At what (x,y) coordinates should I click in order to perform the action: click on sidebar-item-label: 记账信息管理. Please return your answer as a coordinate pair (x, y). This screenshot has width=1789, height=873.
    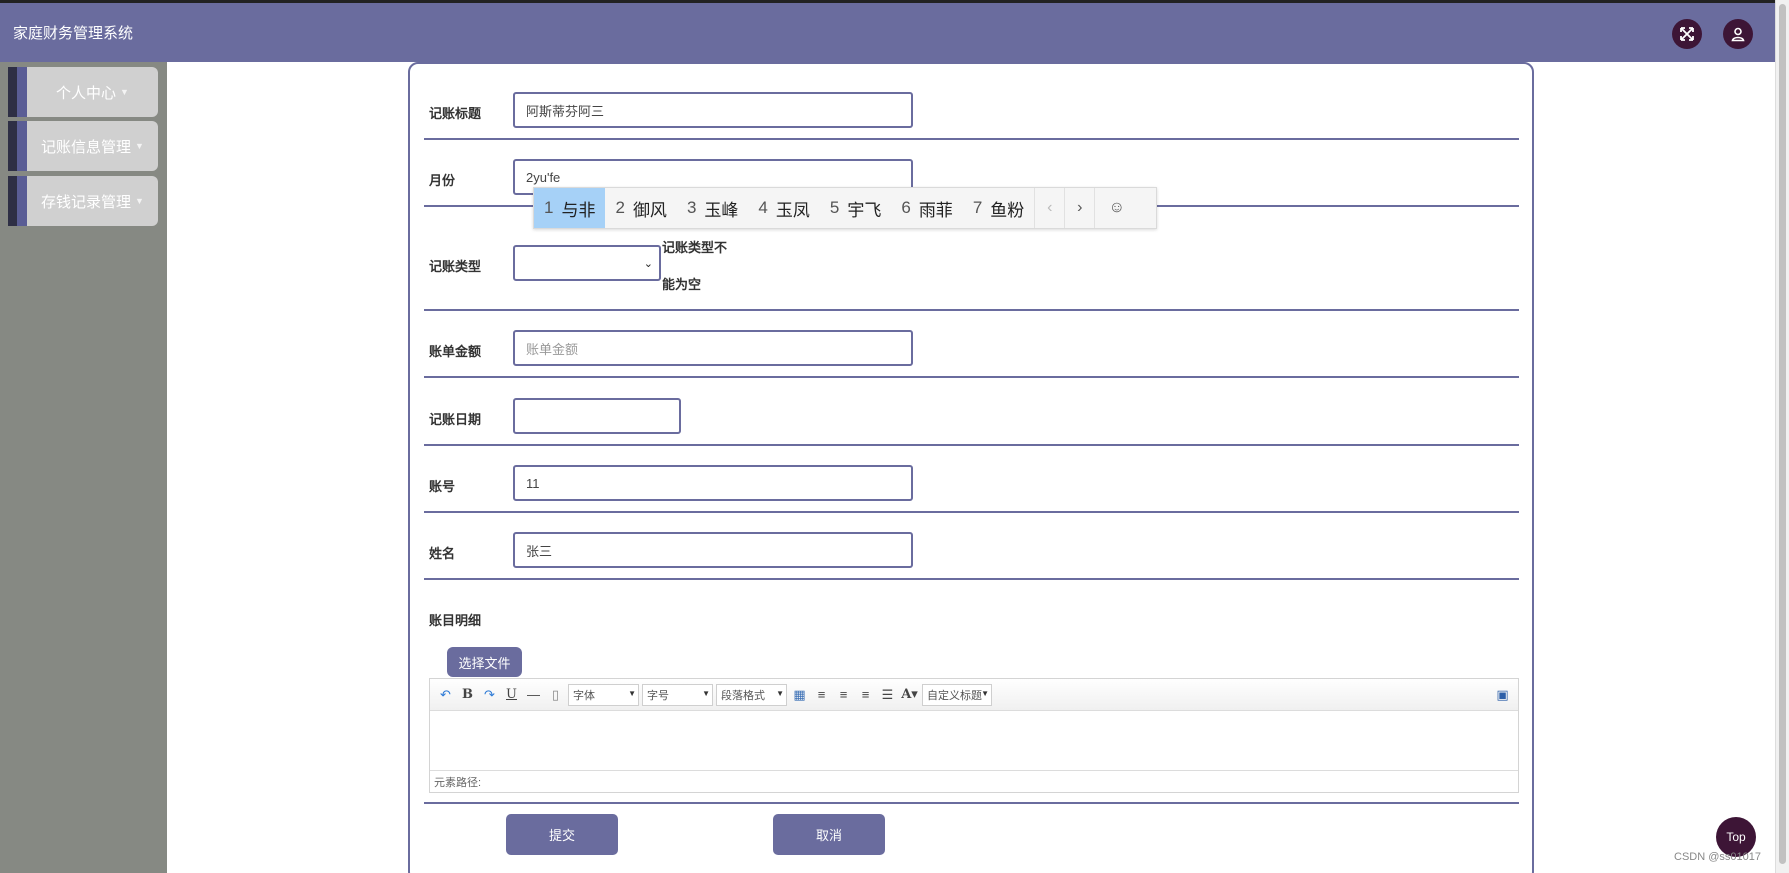
    Looking at the image, I should click on (86, 147).